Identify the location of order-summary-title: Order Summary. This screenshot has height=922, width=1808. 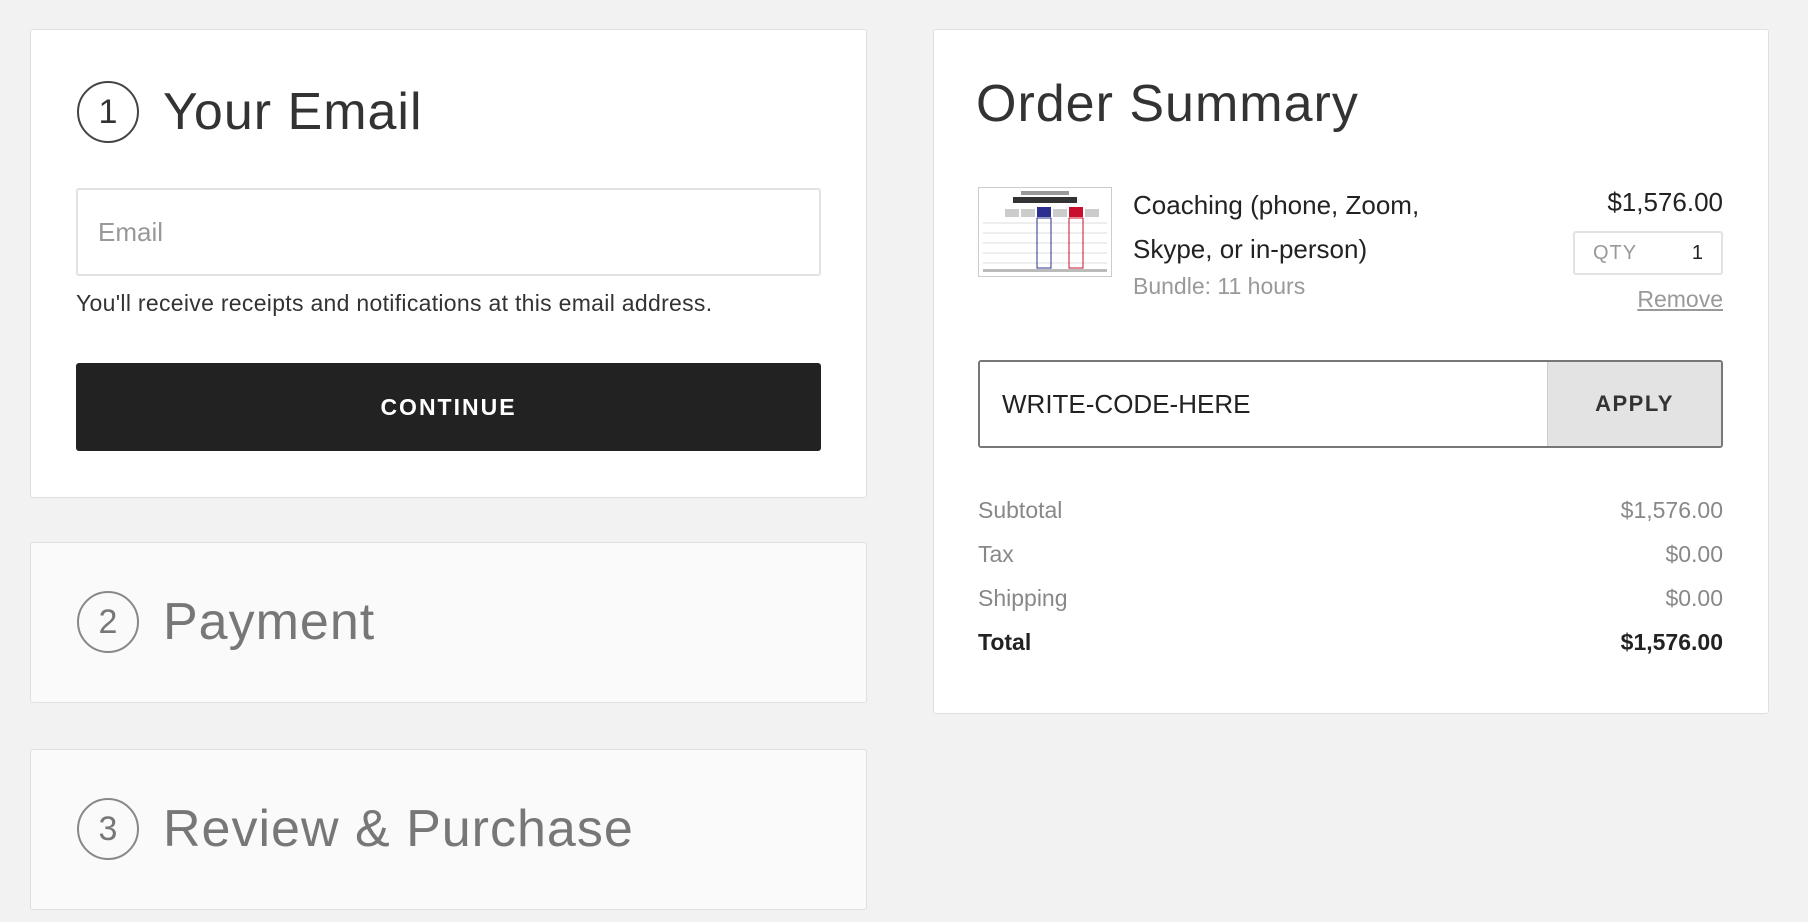
(1167, 104).